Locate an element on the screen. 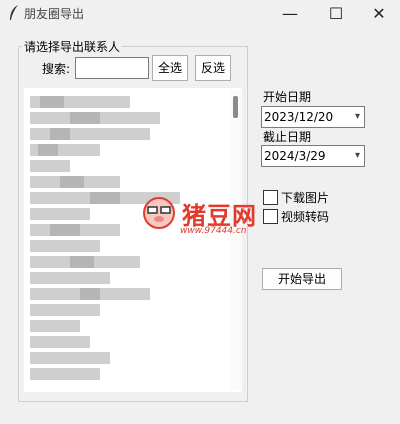  reverse-select-button: 反选 is located at coordinates (213, 68).